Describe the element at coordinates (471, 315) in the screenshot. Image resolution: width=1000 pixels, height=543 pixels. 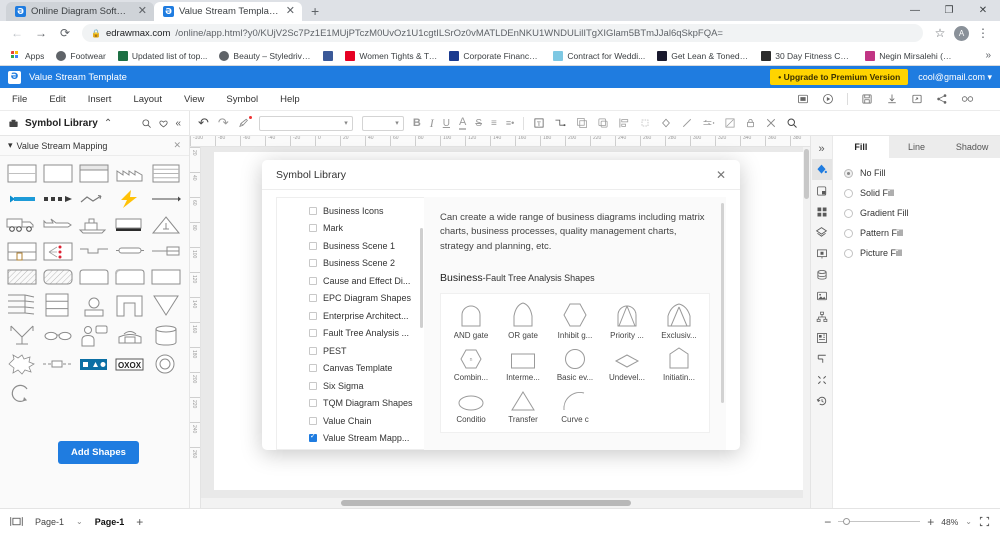
I see `and-gate-icon` at that location.